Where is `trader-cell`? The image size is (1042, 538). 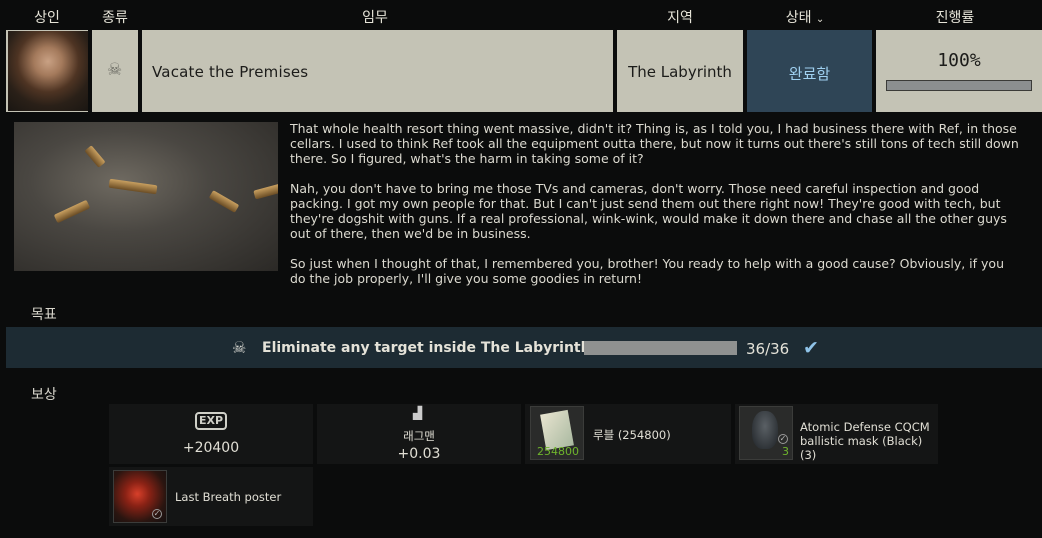
trader-cell is located at coordinates (47, 71).